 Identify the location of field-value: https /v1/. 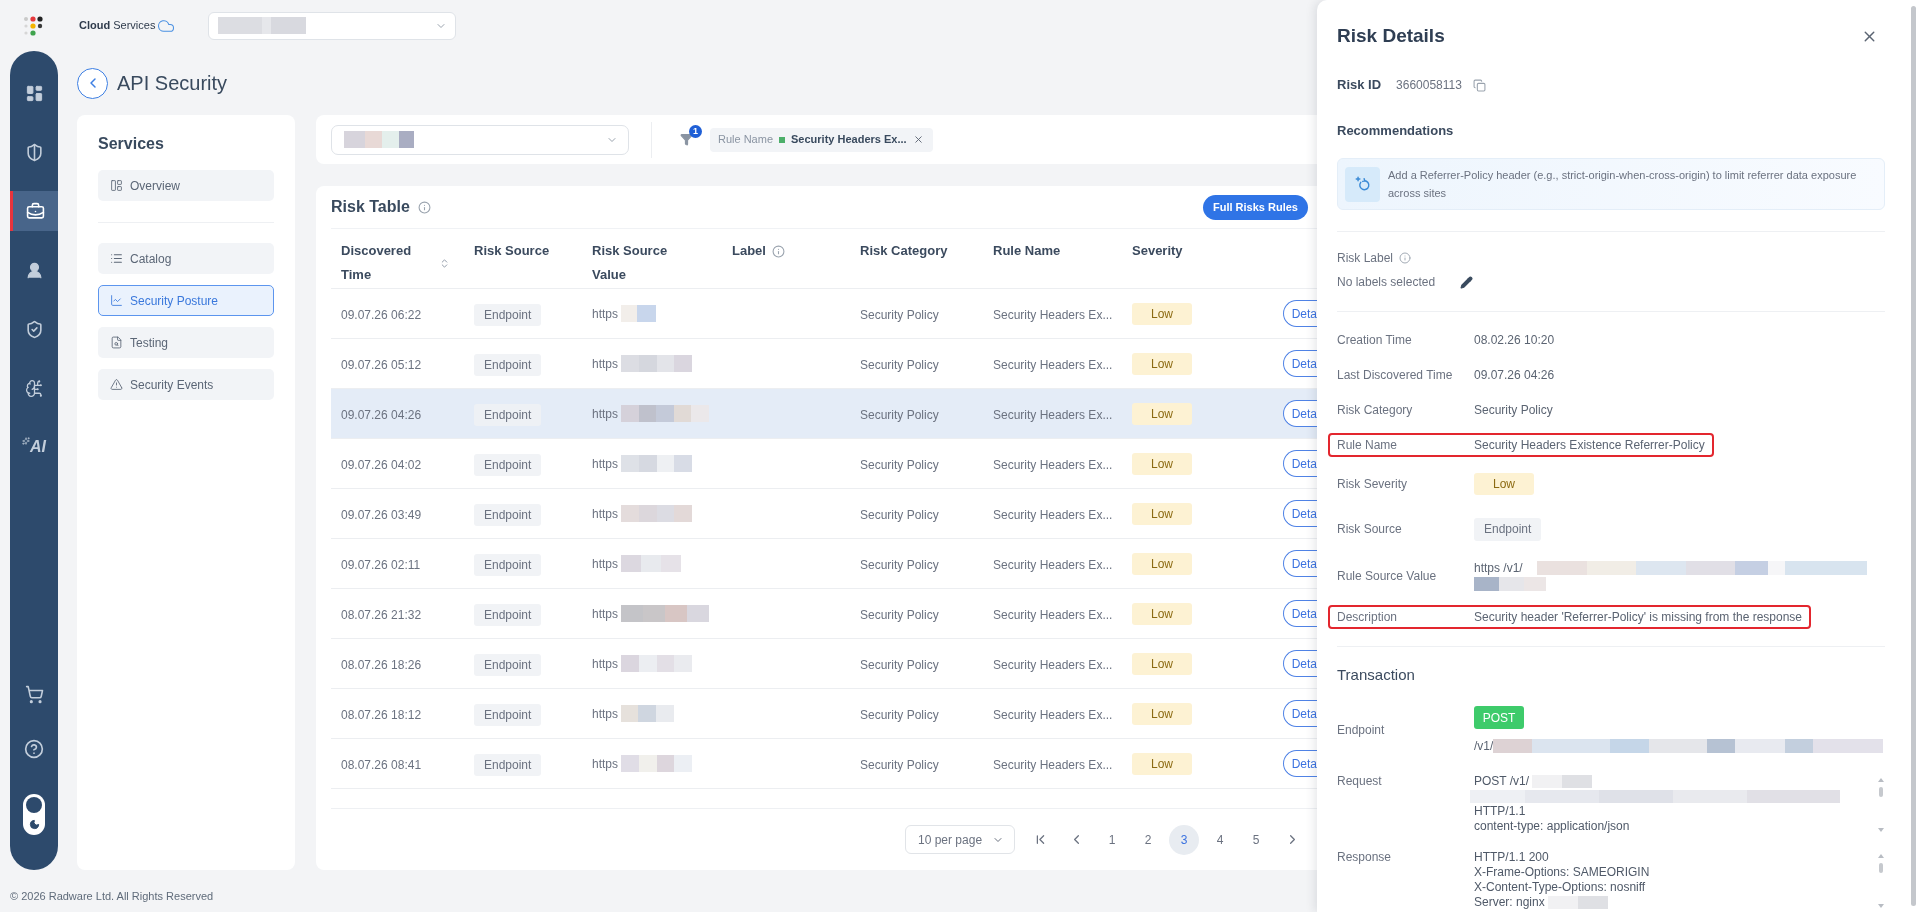
(1498, 568).